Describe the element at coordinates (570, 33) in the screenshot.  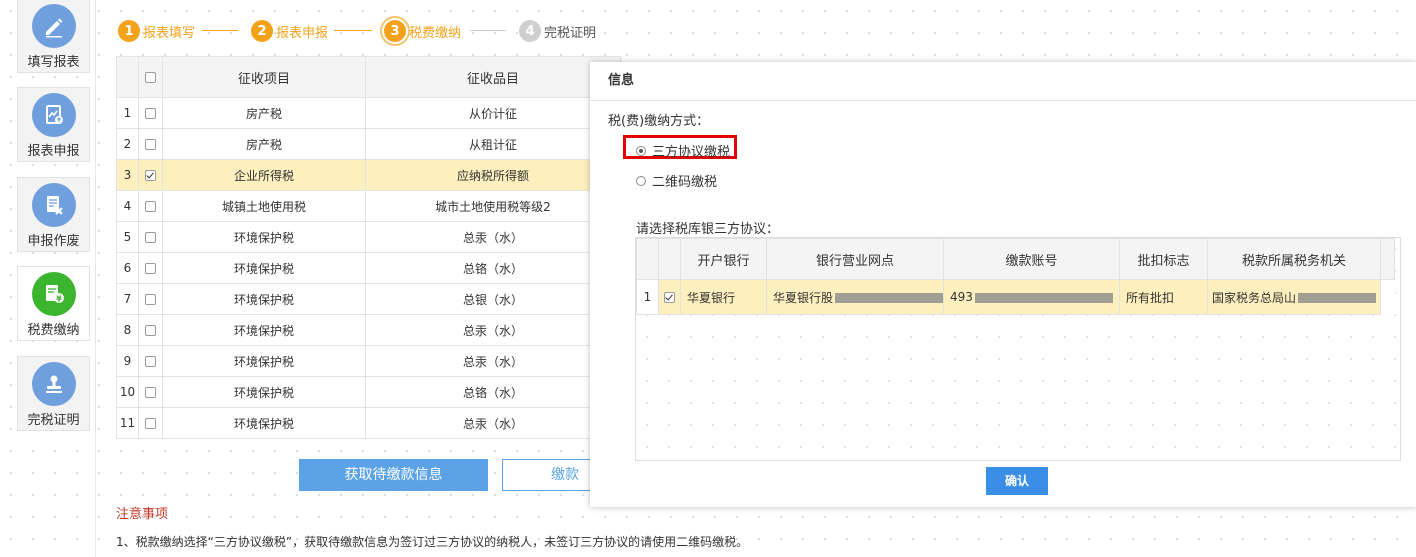
I see `step-label: 完税证明` at that location.